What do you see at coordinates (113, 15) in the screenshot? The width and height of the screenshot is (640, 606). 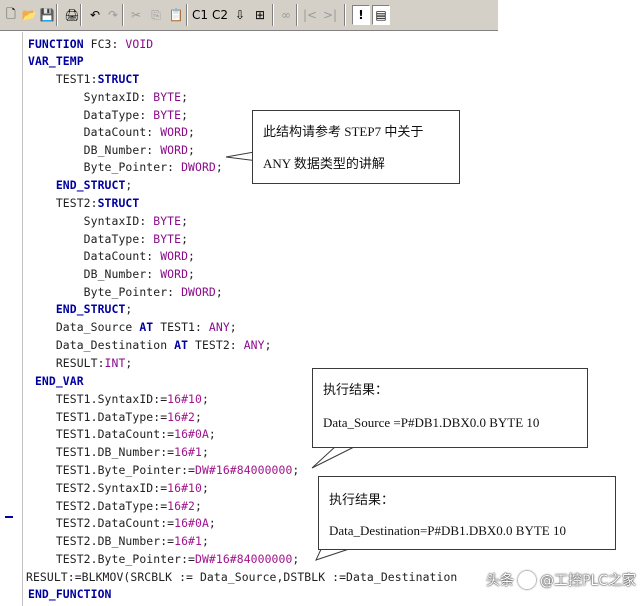 I see `redo-icon: ↷` at bounding box center [113, 15].